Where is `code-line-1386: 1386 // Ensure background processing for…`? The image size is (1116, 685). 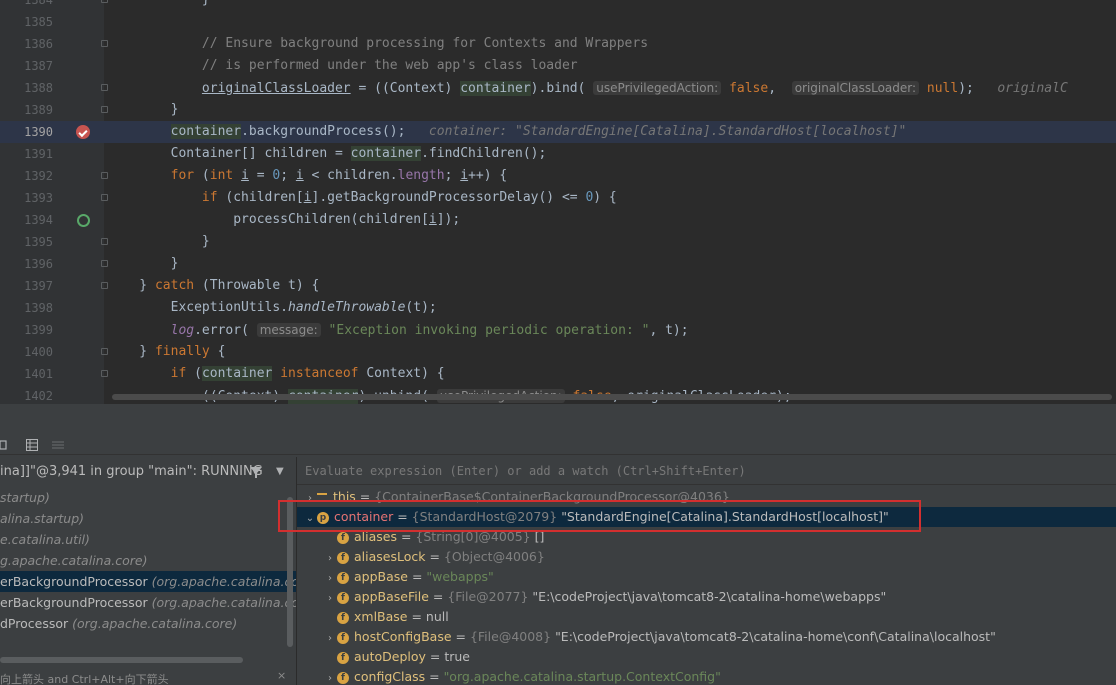 code-line-1386: 1386 // Ensure background processing for… is located at coordinates (558, 44).